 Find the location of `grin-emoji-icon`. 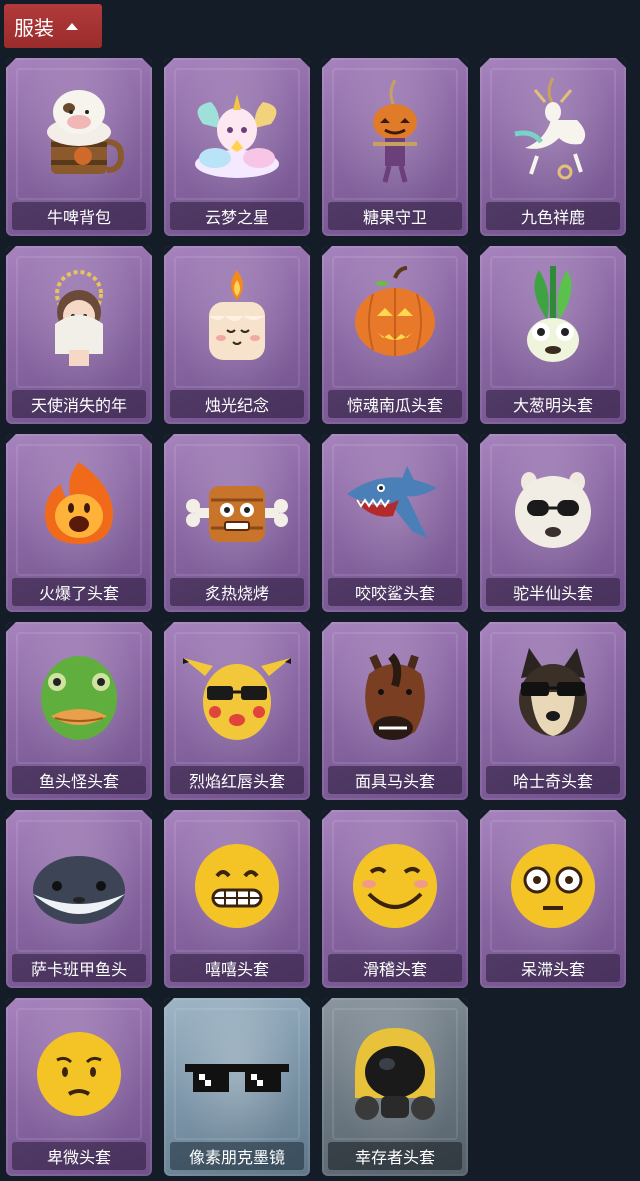

grin-emoji-icon is located at coordinates (237, 886).